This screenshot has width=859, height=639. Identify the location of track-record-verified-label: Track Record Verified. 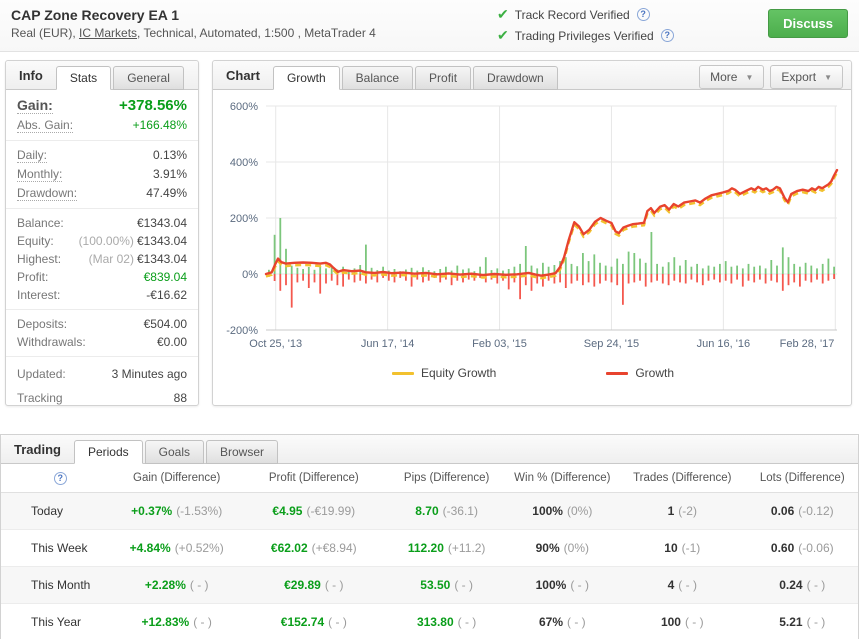
(572, 14).